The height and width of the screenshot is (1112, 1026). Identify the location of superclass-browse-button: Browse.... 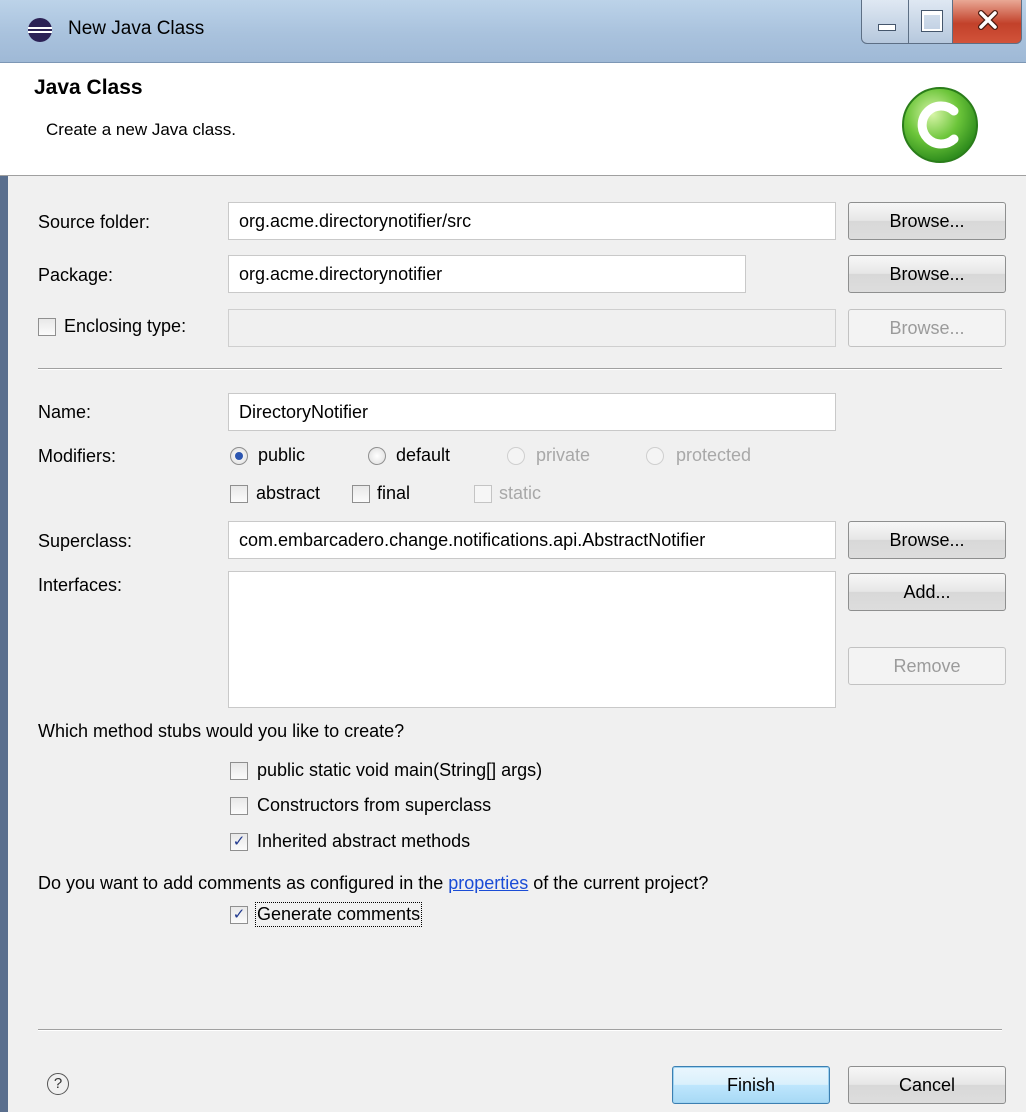
(927, 540).